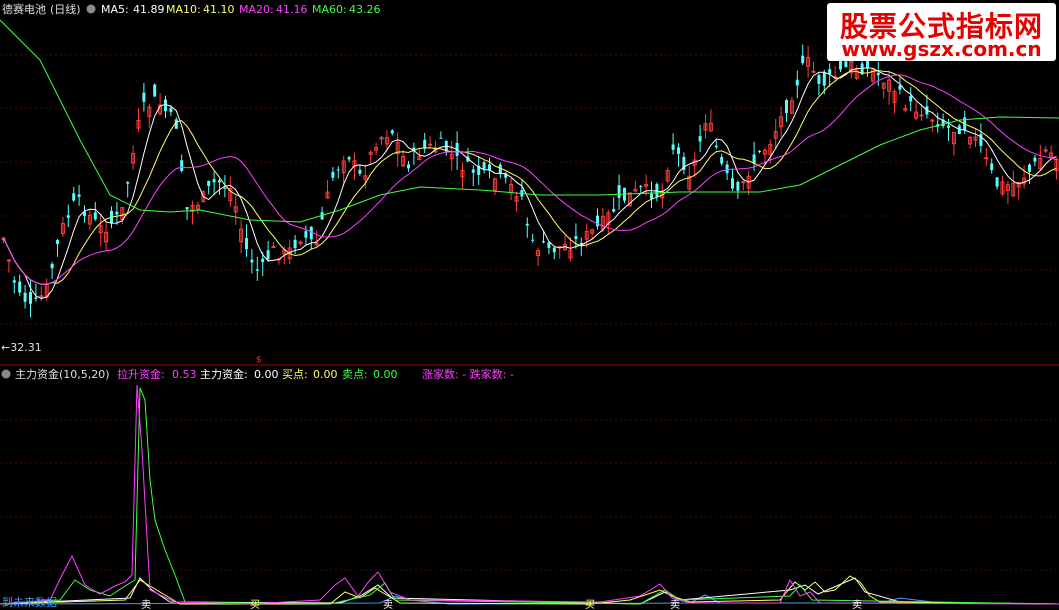 The image size is (1059, 610). What do you see at coordinates (91, 9) in the screenshot?
I see `settings-circle-icon` at bounding box center [91, 9].